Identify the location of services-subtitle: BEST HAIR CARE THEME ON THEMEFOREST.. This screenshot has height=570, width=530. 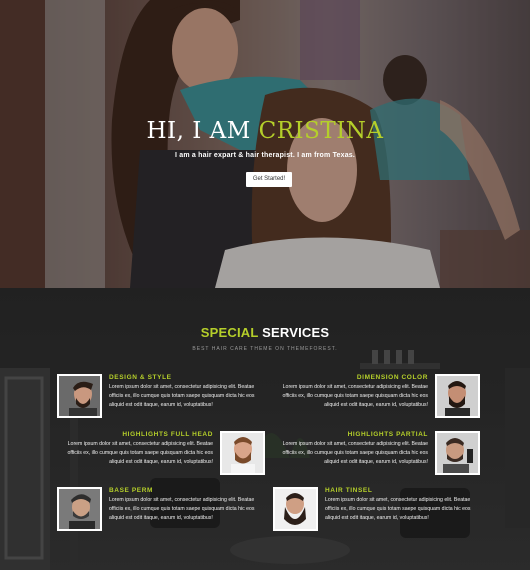
(265, 349).